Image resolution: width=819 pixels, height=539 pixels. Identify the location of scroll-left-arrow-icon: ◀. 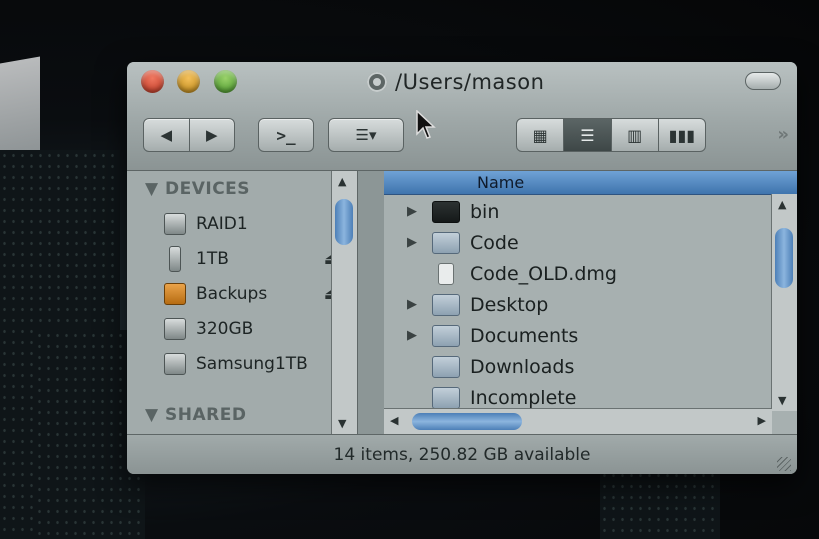
(394, 420).